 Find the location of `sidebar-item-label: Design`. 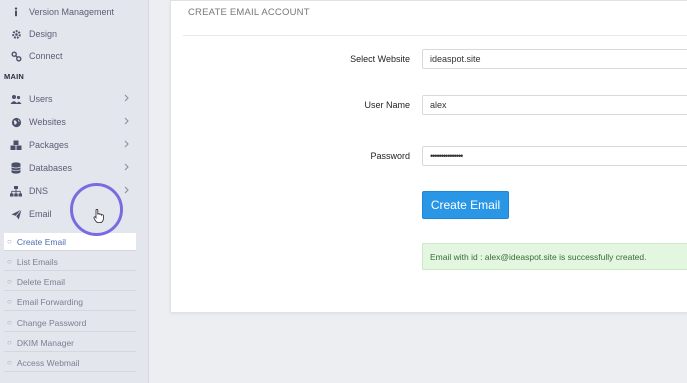

sidebar-item-label: Design is located at coordinates (43, 34).